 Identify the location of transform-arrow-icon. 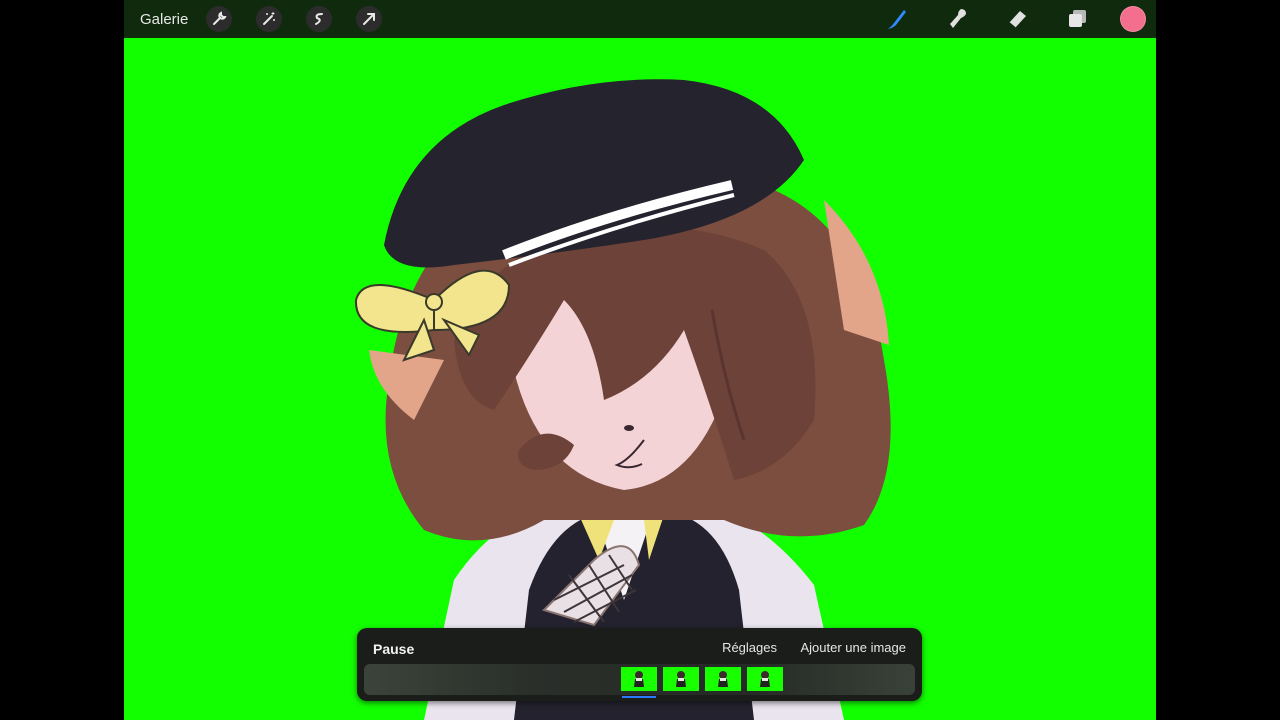
(369, 19).